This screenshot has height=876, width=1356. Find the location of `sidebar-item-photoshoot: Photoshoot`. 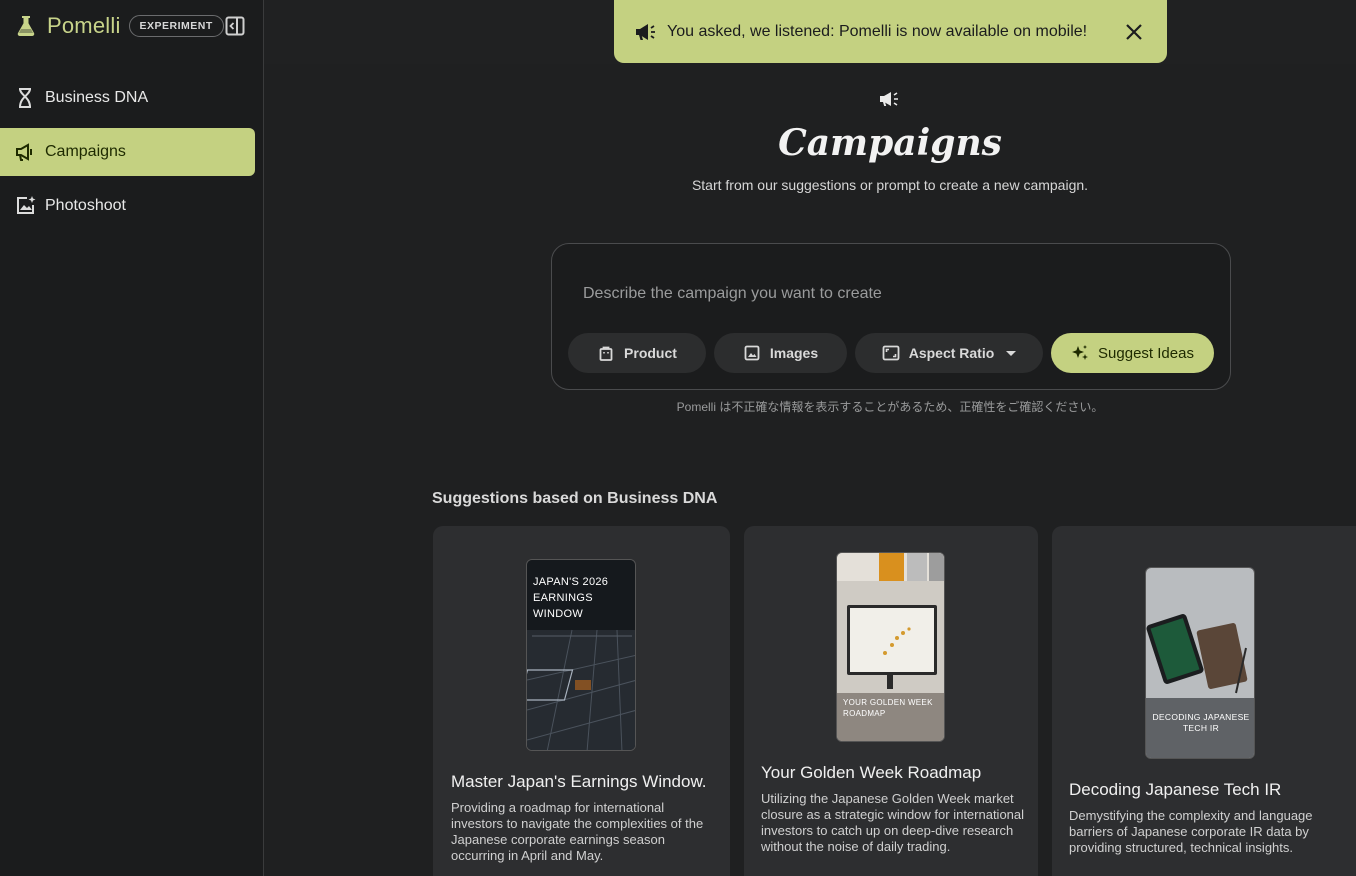

sidebar-item-photoshoot: Photoshoot is located at coordinates (127, 206).